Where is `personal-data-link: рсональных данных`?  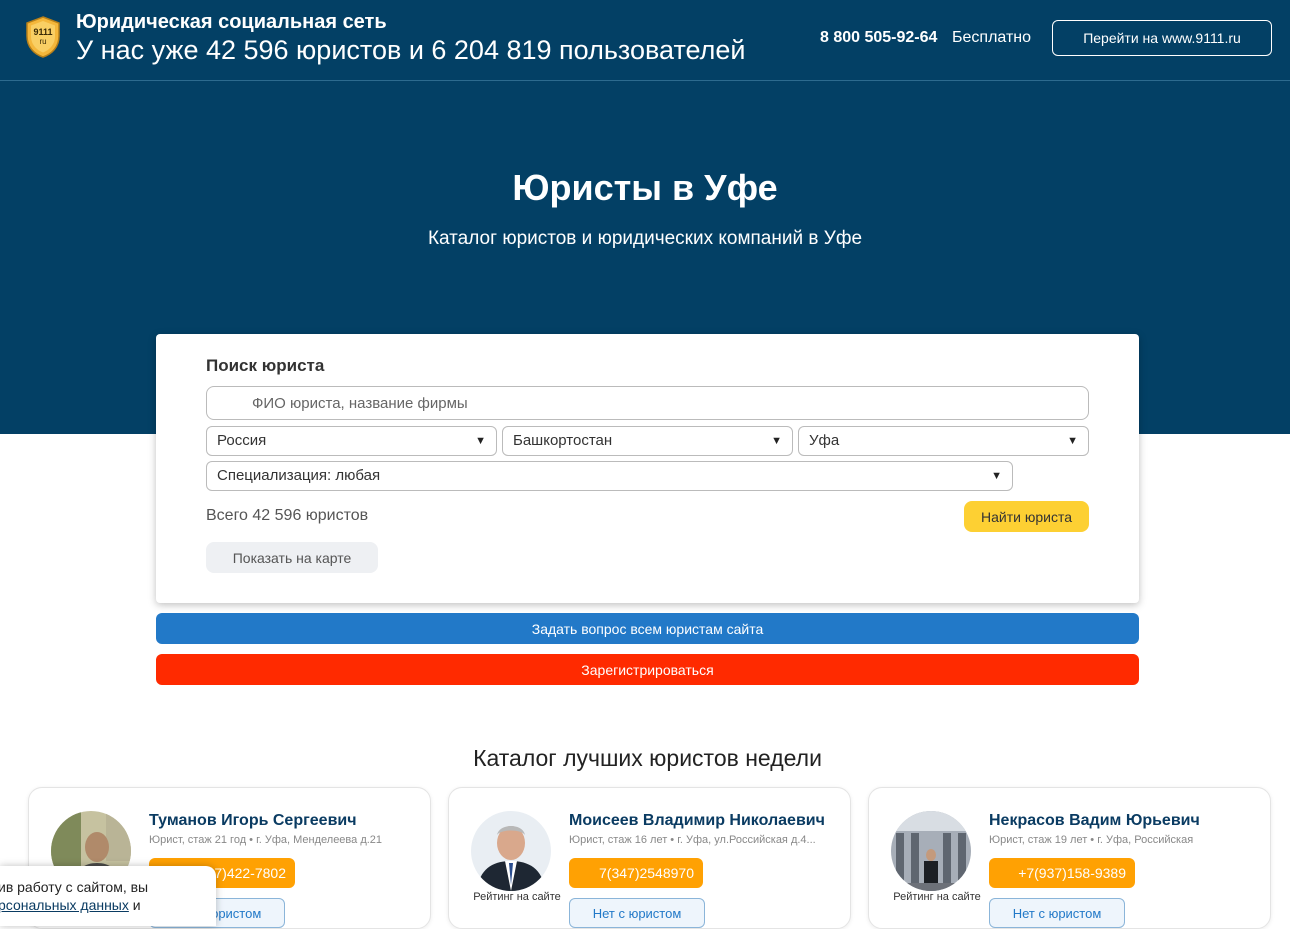 personal-data-link: рсональных данных is located at coordinates (64, 905).